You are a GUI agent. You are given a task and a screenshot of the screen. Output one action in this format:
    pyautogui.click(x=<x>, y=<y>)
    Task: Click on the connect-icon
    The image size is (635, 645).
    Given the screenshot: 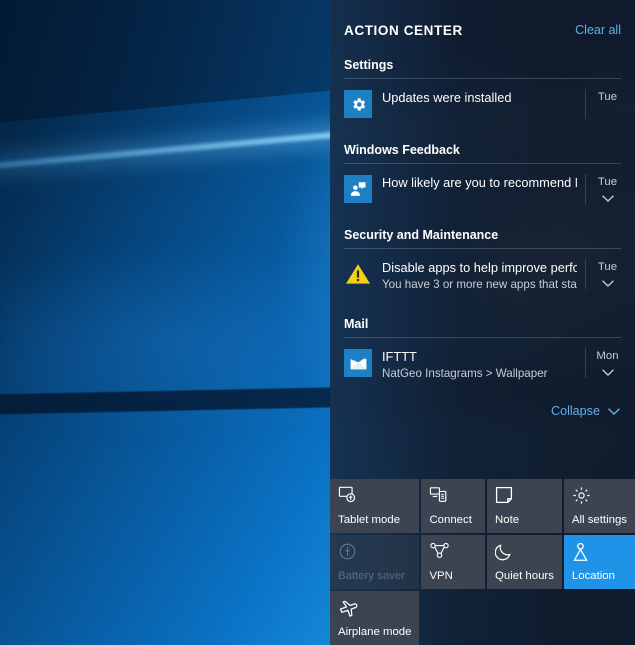 What is the action you would take?
    pyautogui.click(x=453, y=497)
    